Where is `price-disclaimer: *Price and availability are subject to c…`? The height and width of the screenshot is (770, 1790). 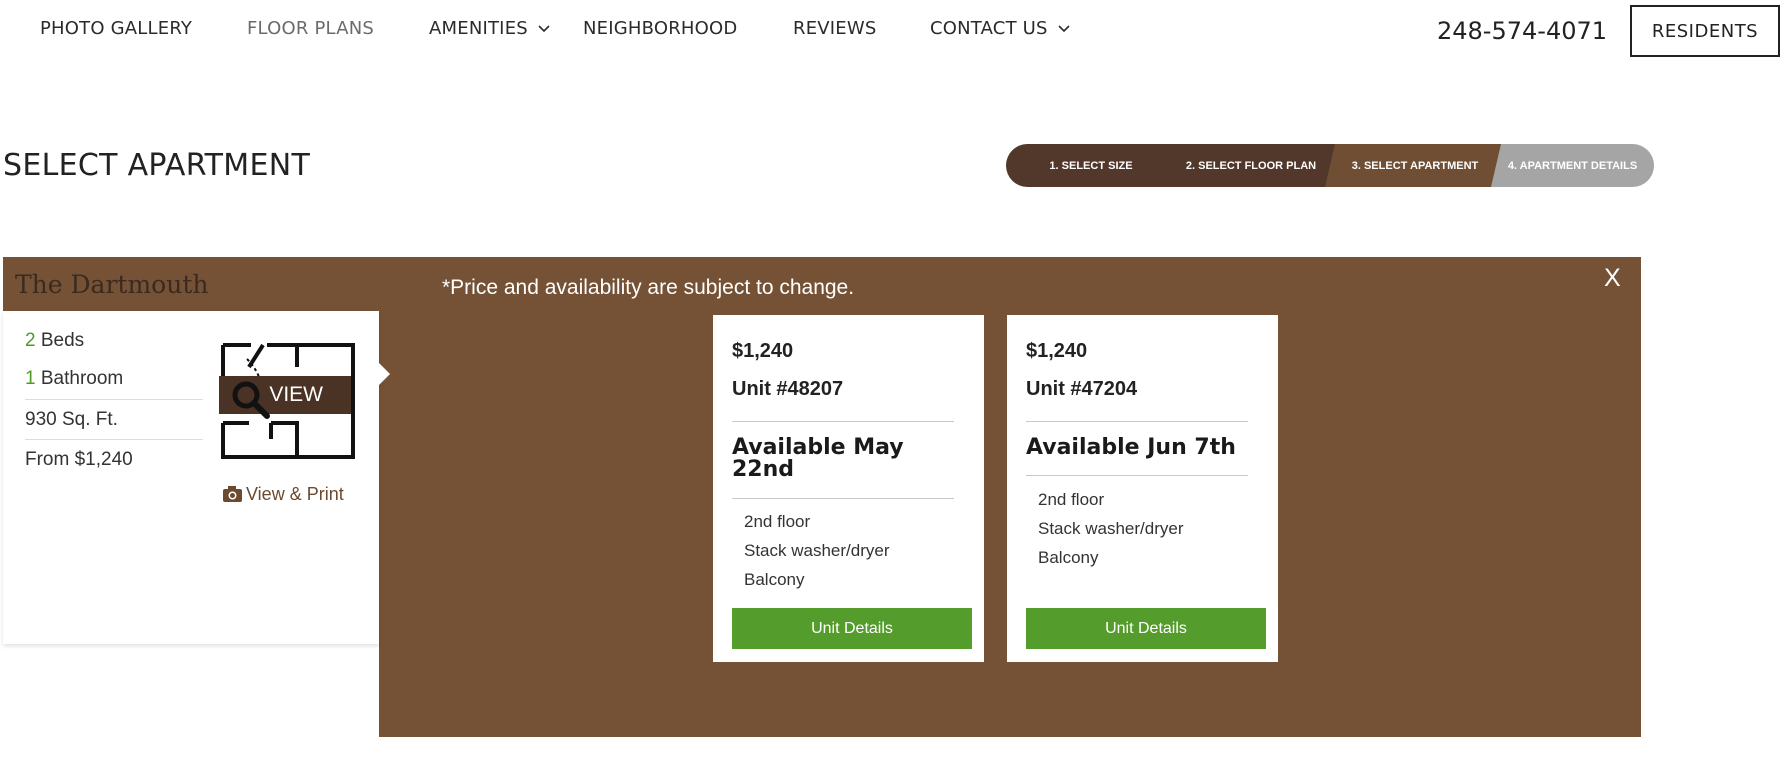
price-disclaimer: *Price and availability are subject to c… is located at coordinates (648, 287).